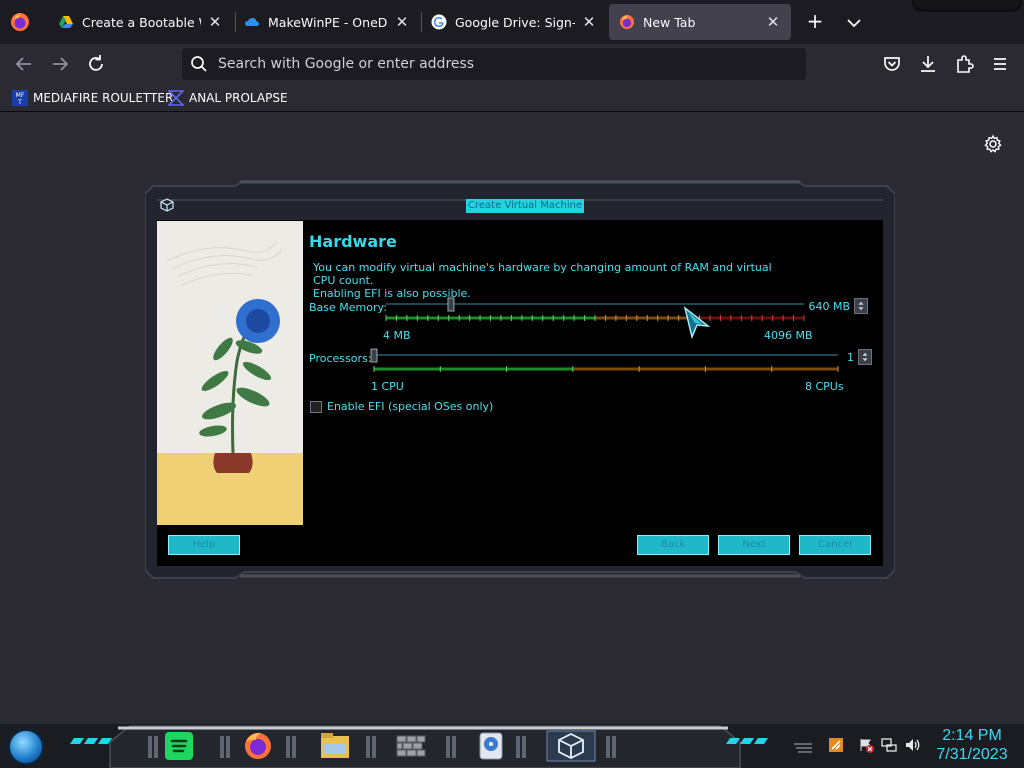 This screenshot has height=768, width=1024. I want to click on processors-min-label: 1 CPU, so click(387, 386).